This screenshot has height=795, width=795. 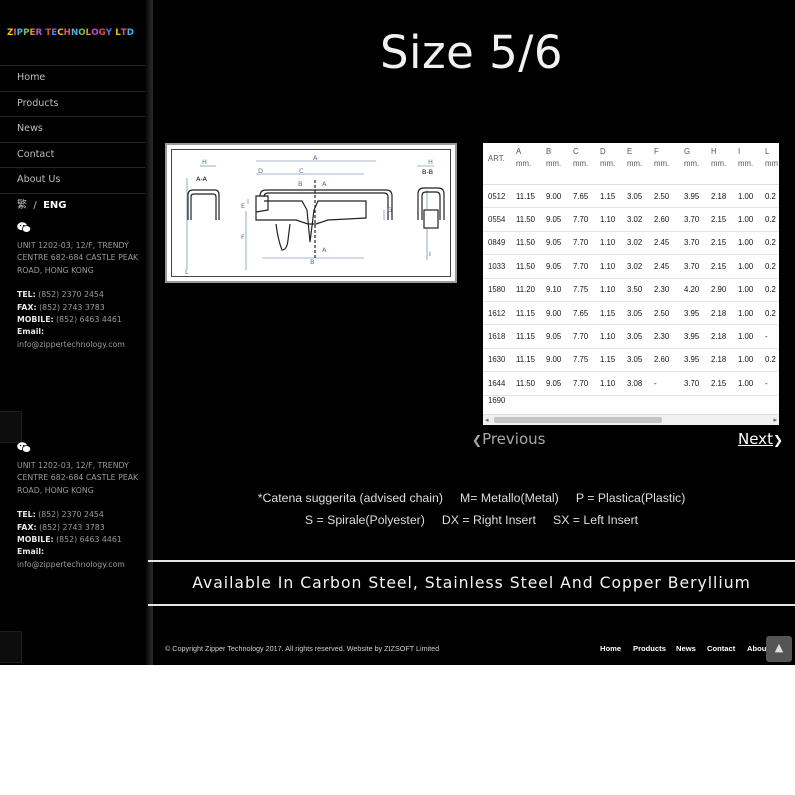 What do you see at coordinates (519, 151) in the screenshot?
I see `header-label: A` at bounding box center [519, 151].